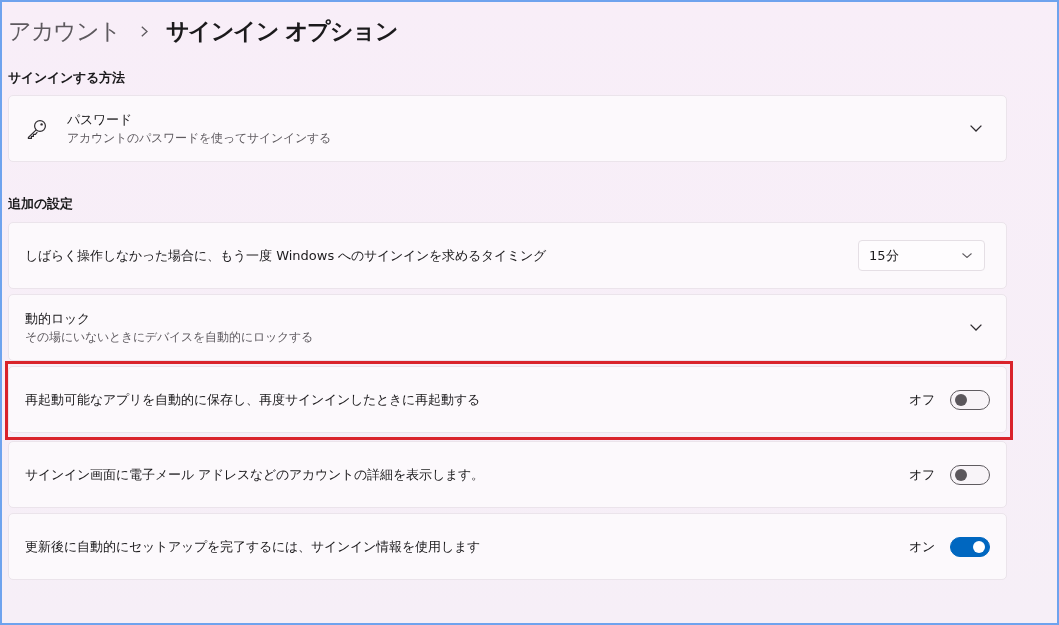  Describe the element at coordinates (281, 31) in the screenshot. I see `page-title: サインイン オプション` at that location.